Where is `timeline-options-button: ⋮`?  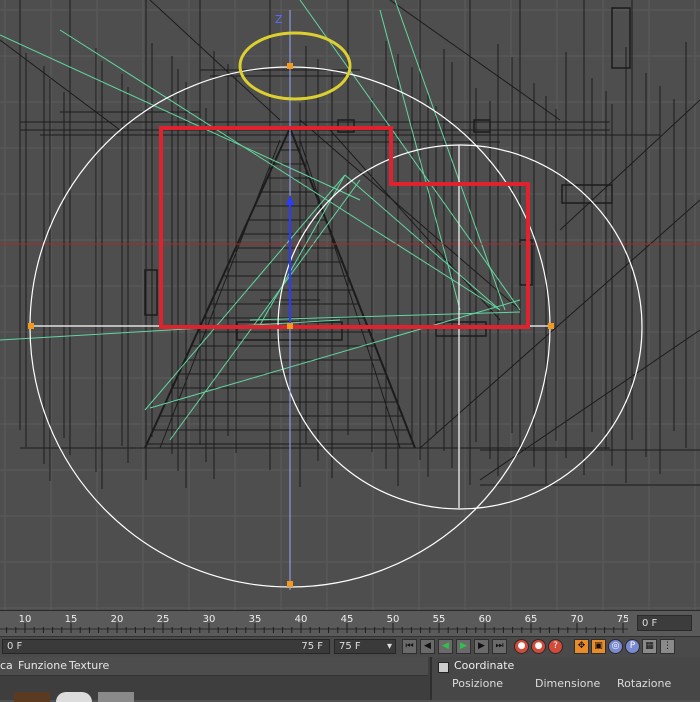 timeline-options-button: ⋮ is located at coordinates (667, 646).